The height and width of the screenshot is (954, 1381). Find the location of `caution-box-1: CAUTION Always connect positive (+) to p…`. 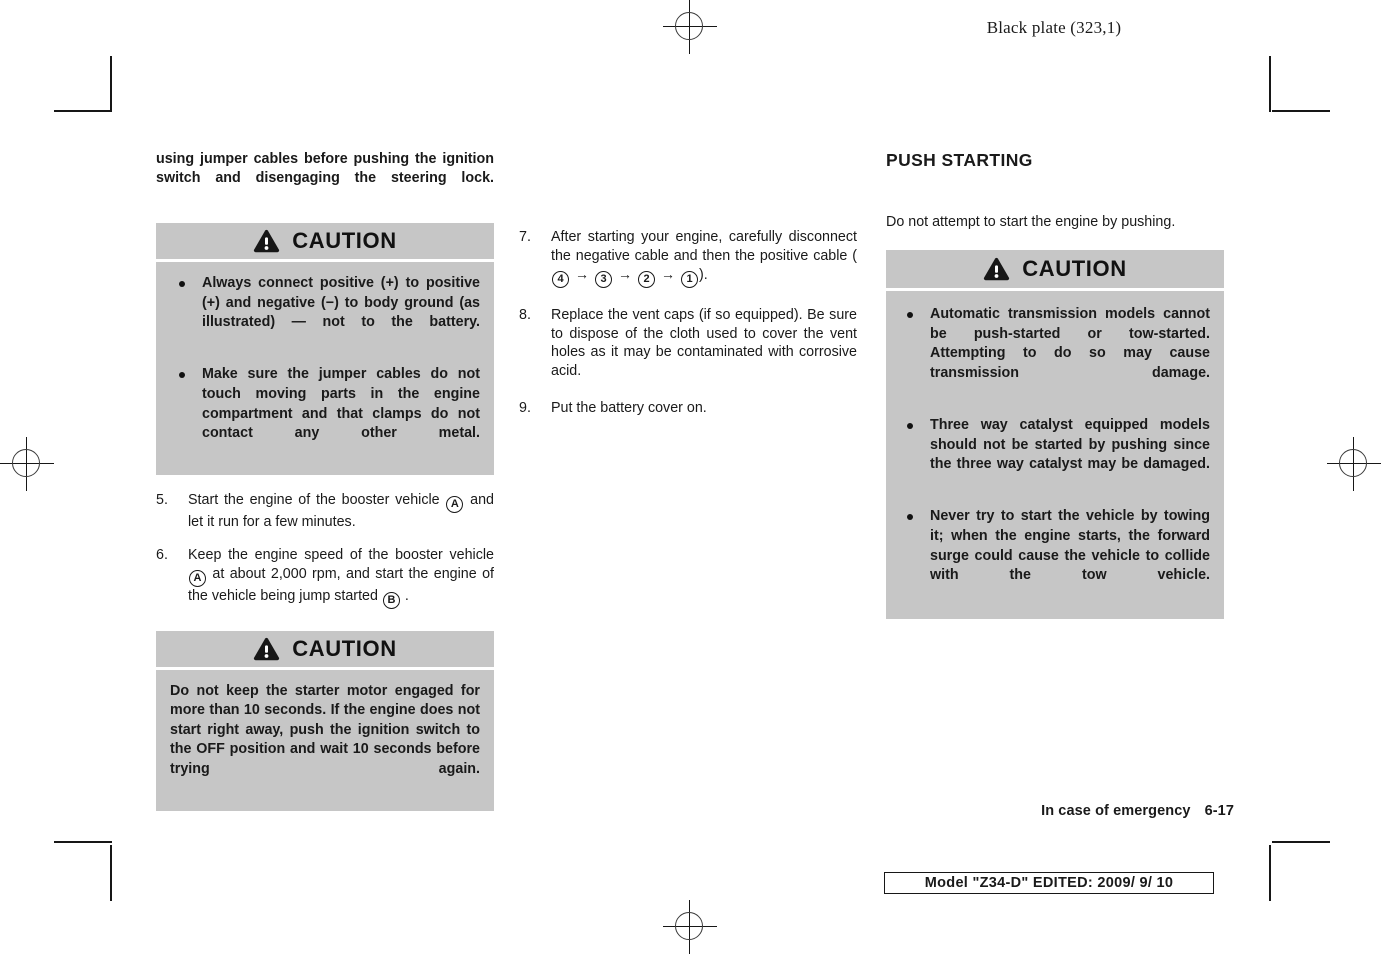

caution-box-1: CAUTION Always connect positive (+) to p… is located at coordinates (325, 349).